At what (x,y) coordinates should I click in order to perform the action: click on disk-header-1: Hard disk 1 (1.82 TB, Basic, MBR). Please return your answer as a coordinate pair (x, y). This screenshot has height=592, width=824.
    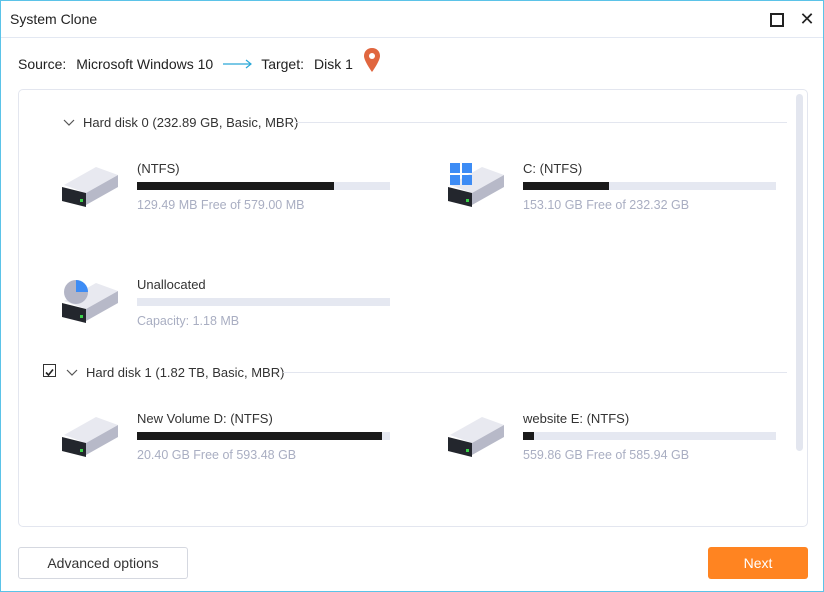
    Looking at the image, I should click on (175, 372).